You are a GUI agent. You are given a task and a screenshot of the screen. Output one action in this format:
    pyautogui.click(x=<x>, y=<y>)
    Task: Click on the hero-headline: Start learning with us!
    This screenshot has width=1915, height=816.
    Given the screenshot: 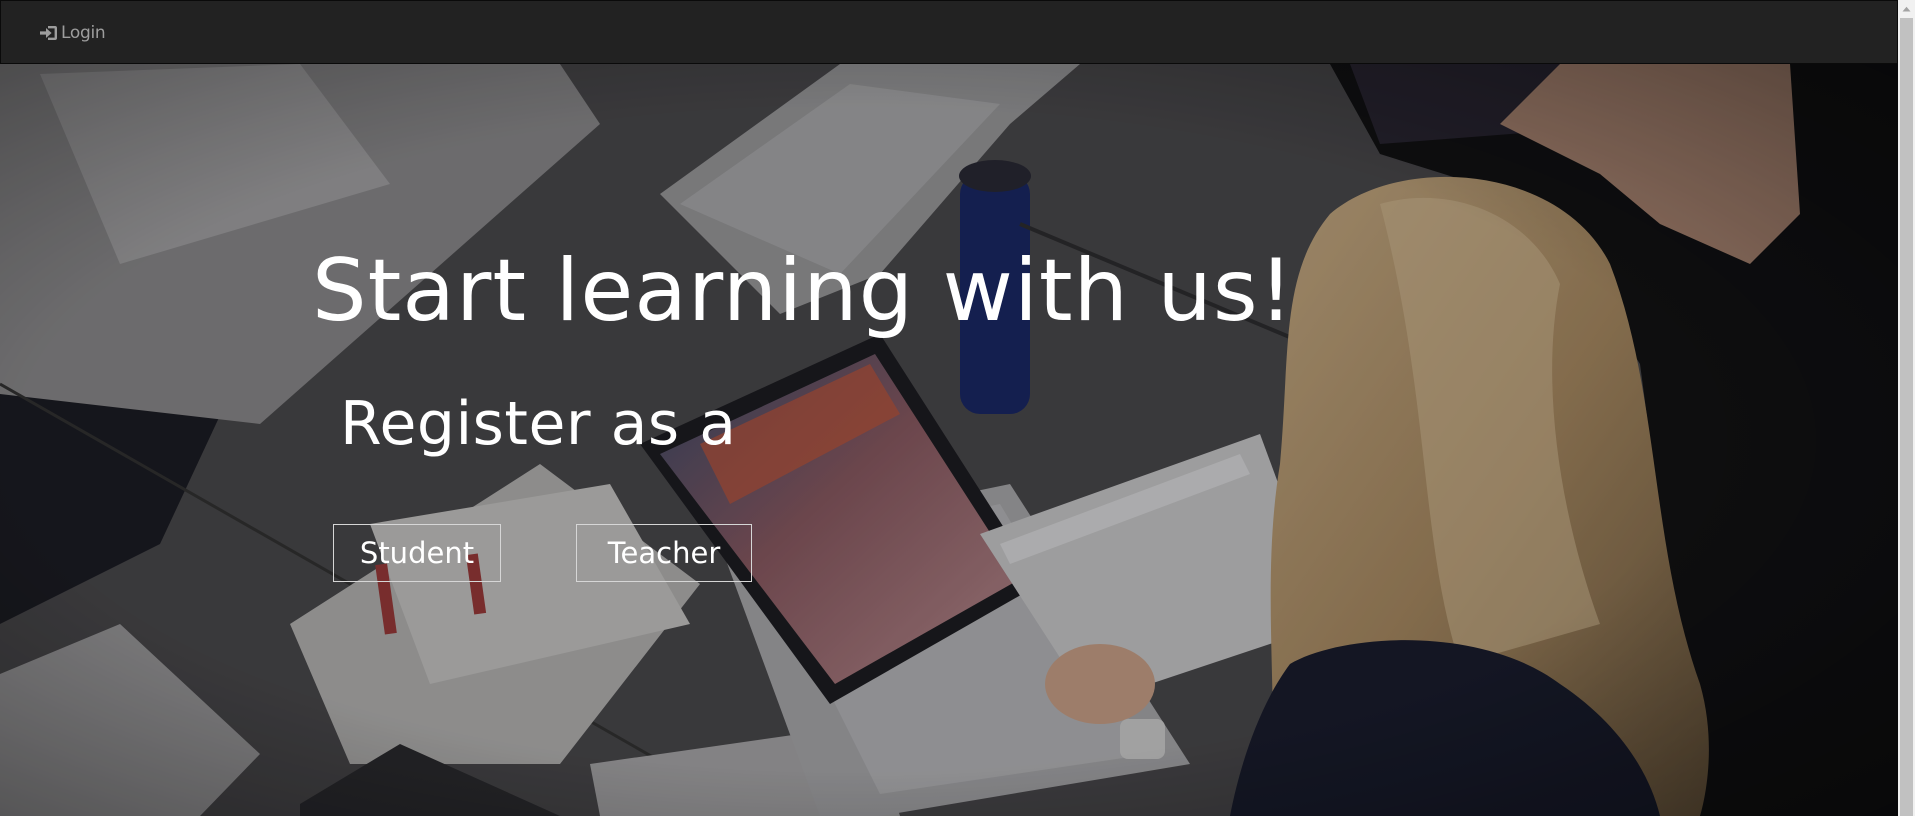 What is the action you would take?
    pyautogui.click(x=803, y=291)
    